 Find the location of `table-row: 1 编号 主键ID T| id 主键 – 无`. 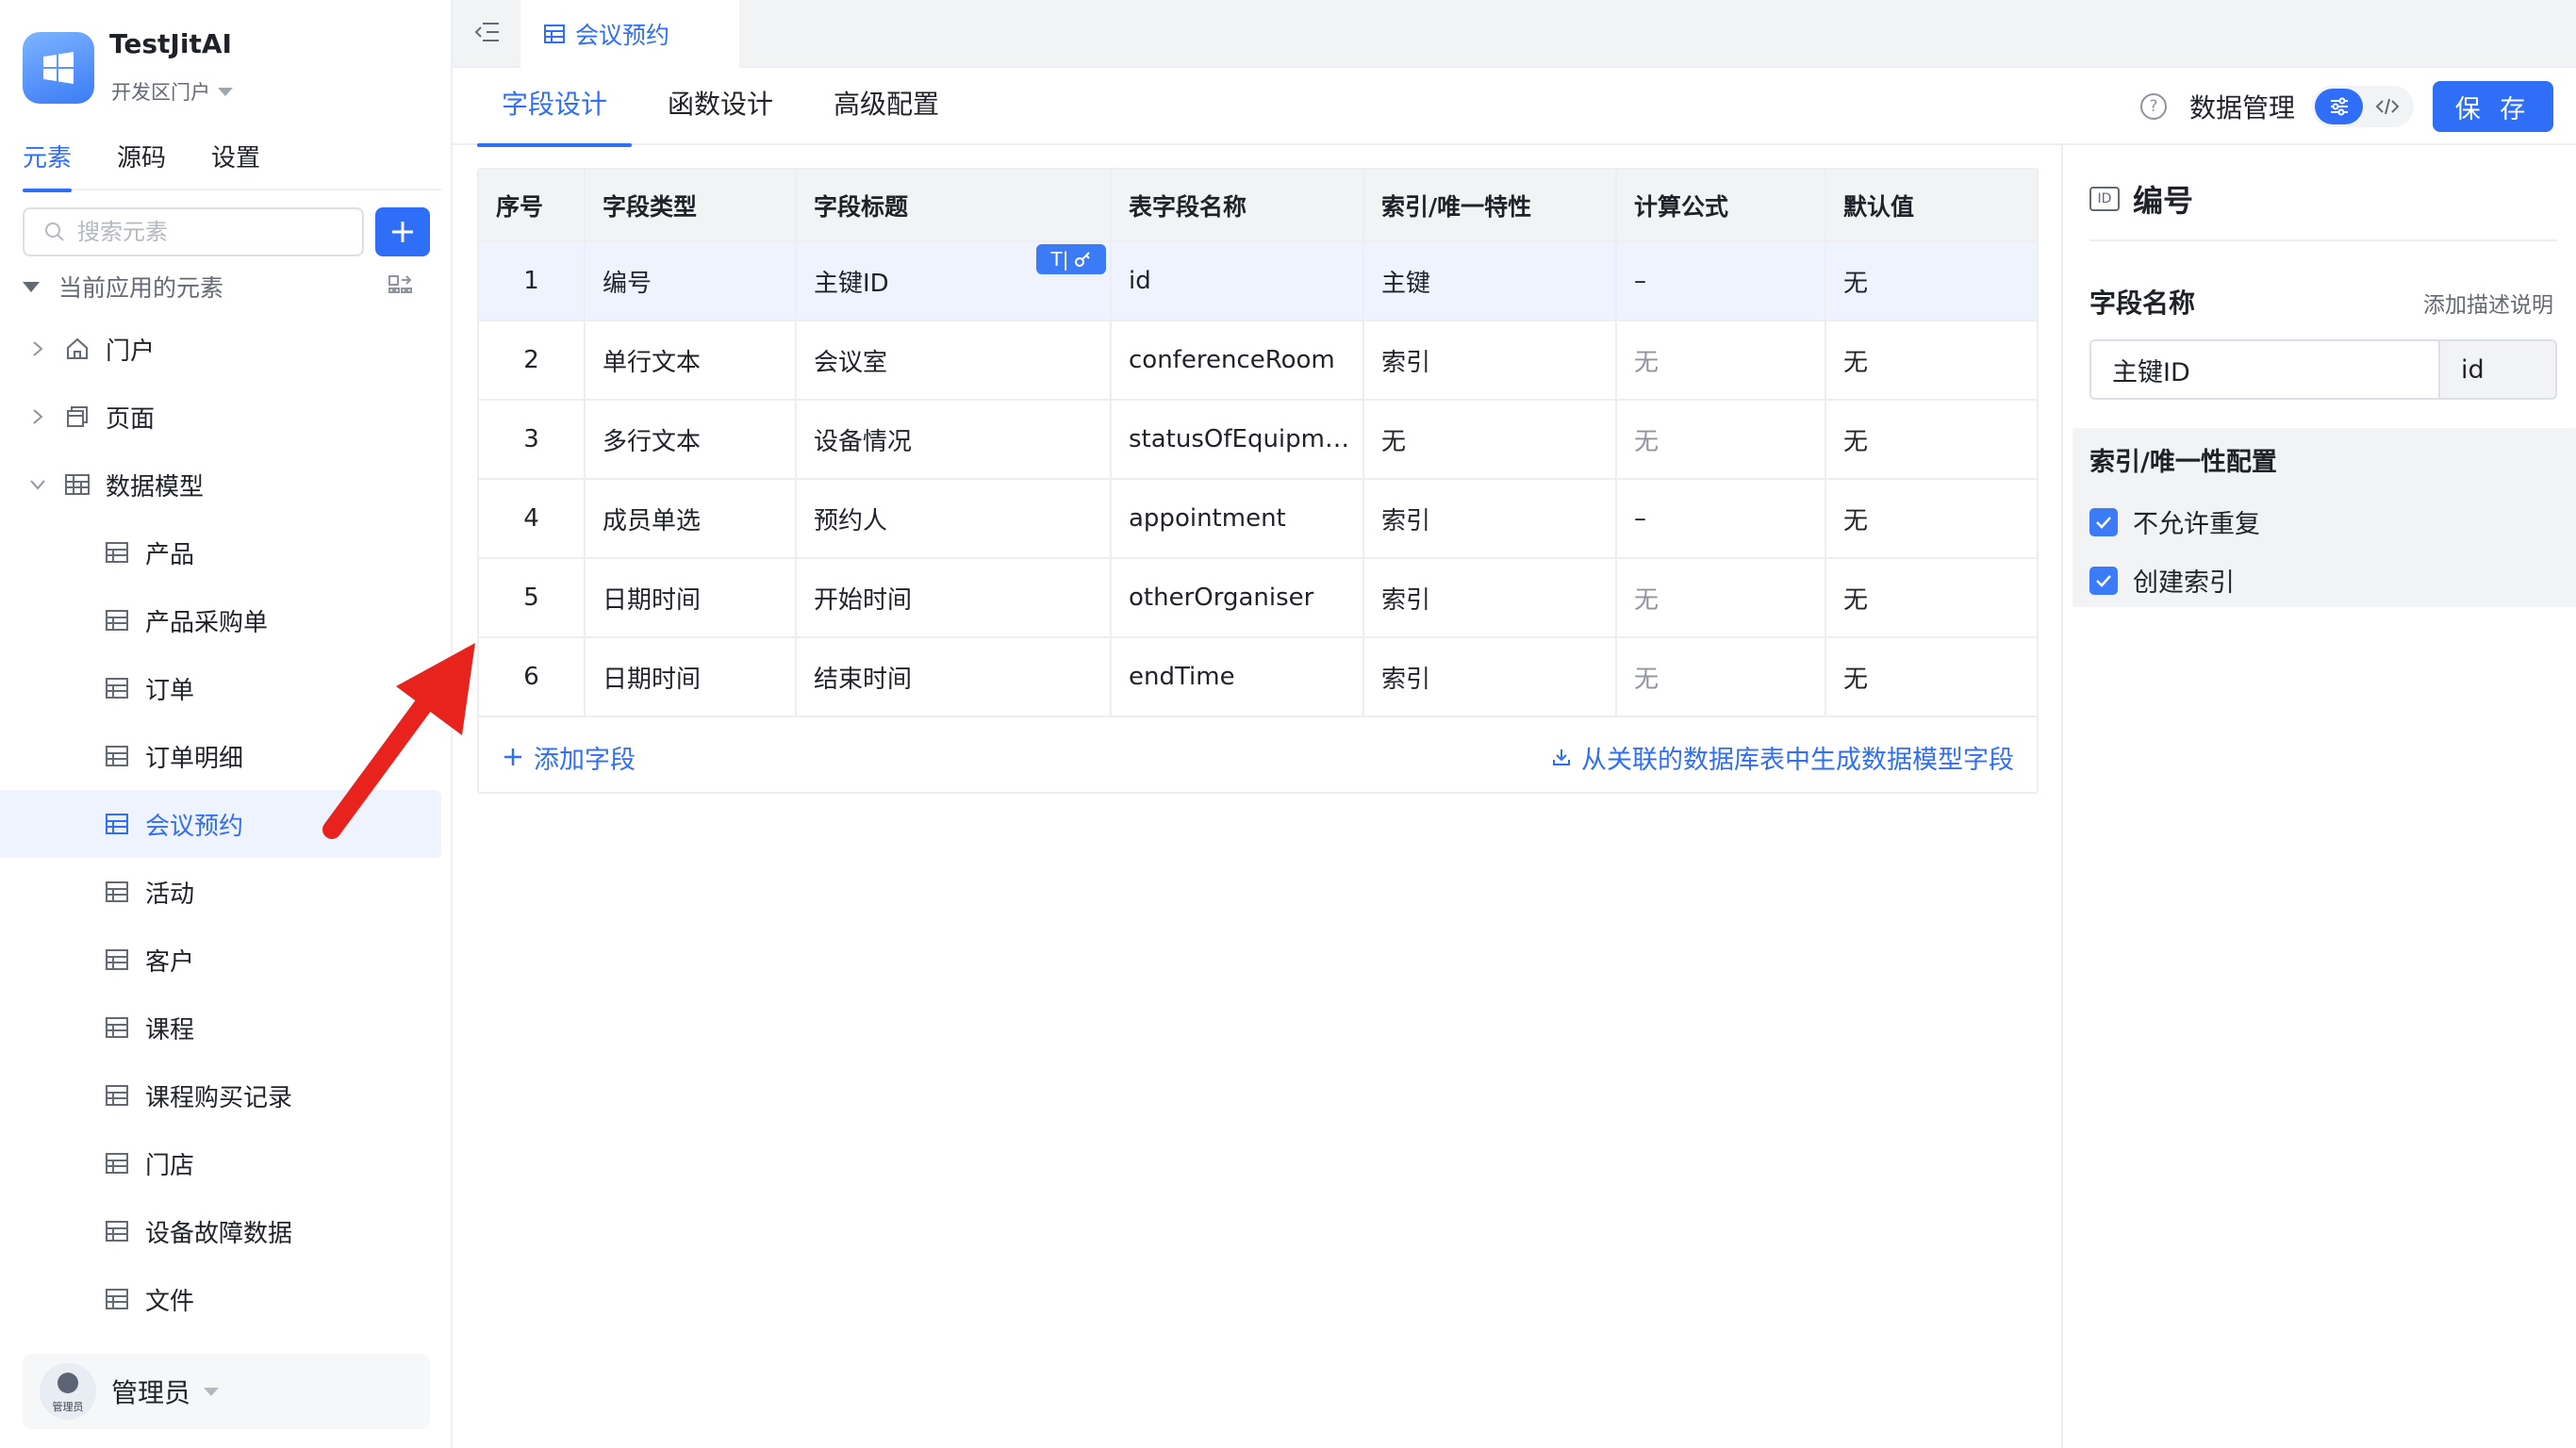

table-row: 1 编号 主键ID T| id 主键 – 无 is located at coordinates (1258, 281).